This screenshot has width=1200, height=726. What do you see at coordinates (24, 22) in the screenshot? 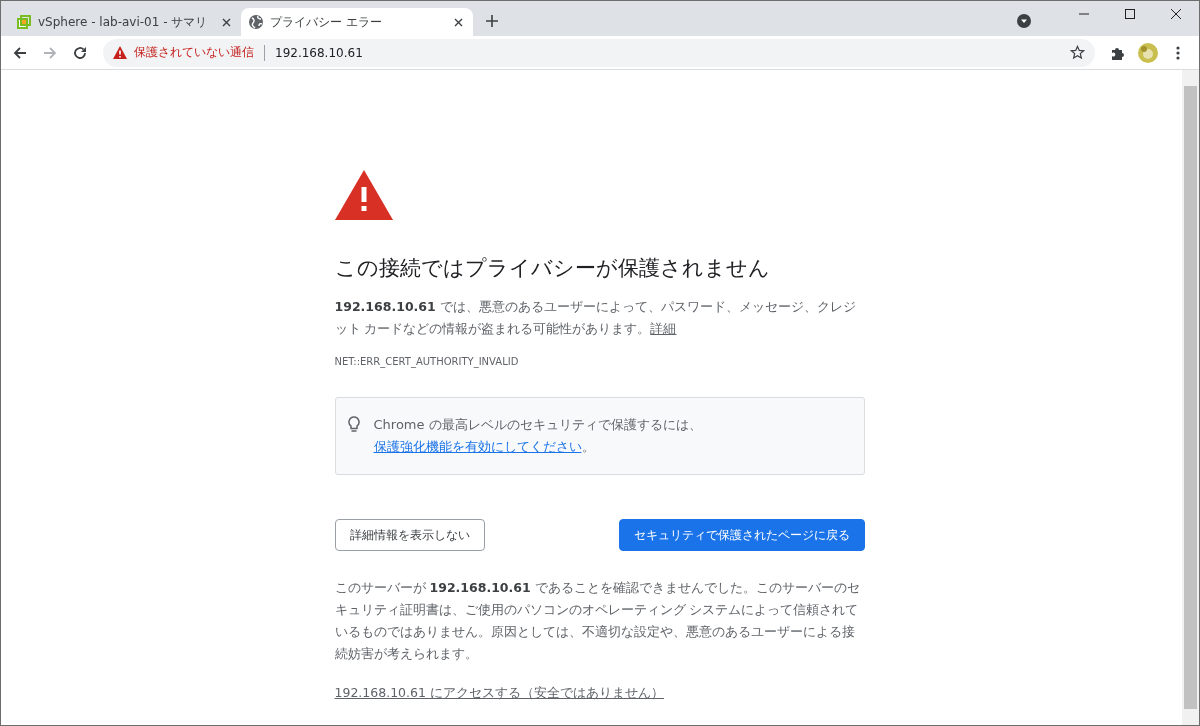
I see `squares-icon` at bounding box center [24, 22].